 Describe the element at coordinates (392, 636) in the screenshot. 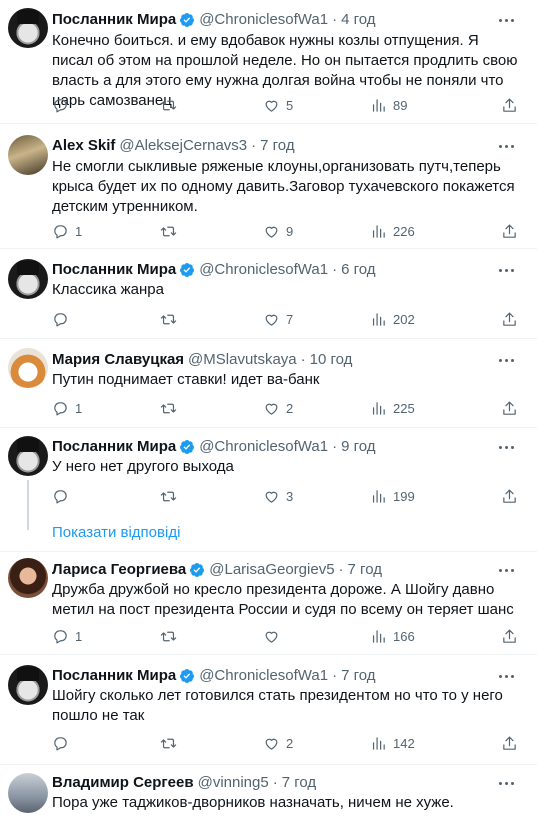

I see `views-button: 166` at that location.